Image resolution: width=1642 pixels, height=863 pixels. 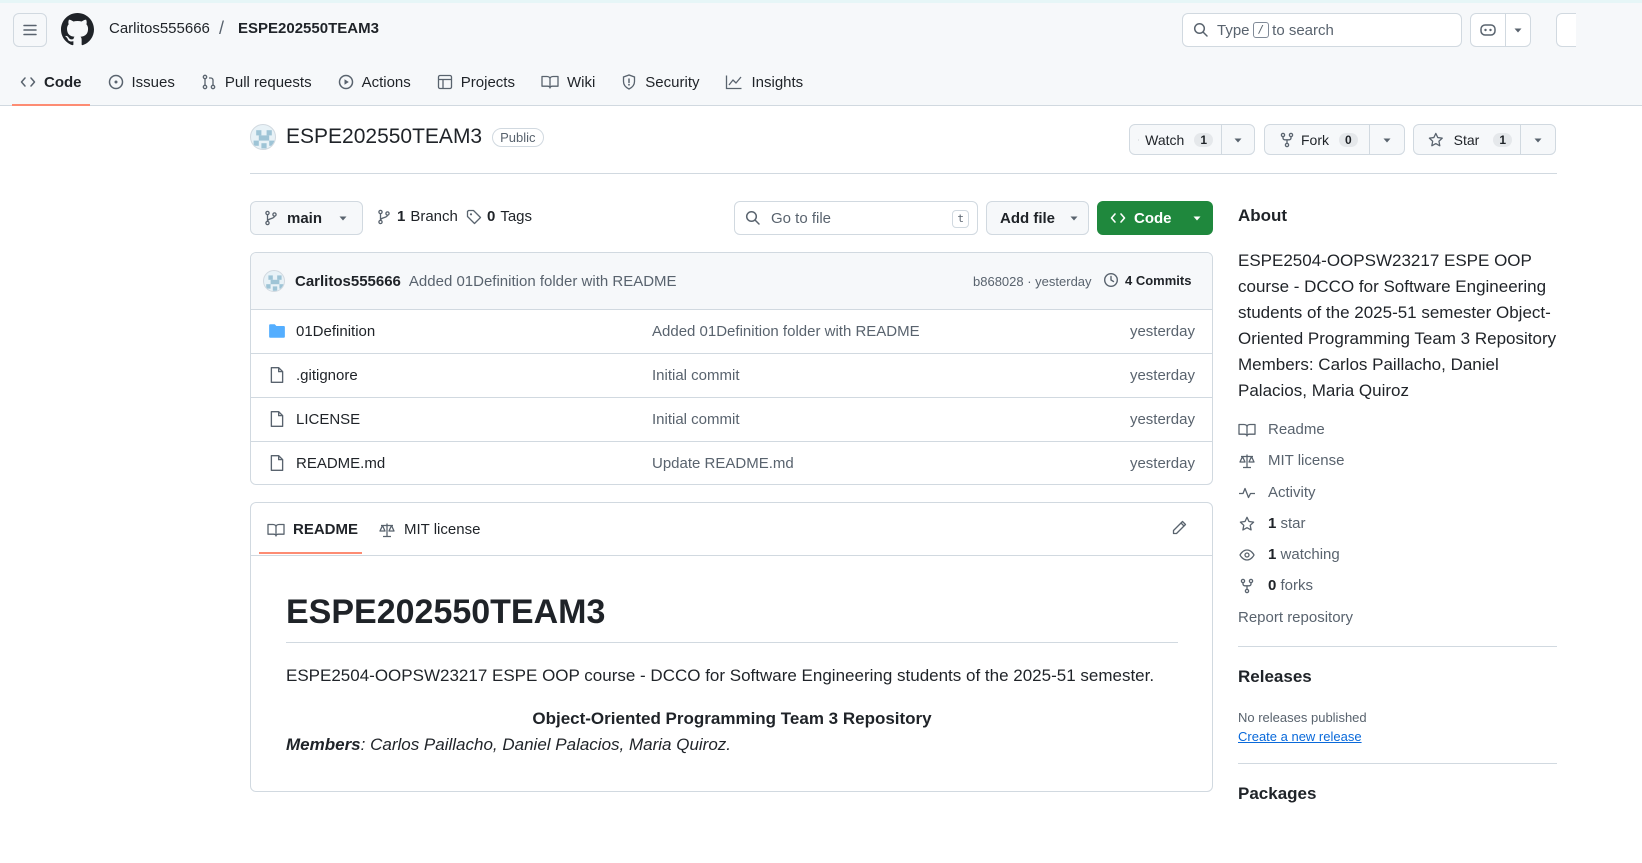 I want to click on tab-label: Wiki, so click(x=581, y=82).